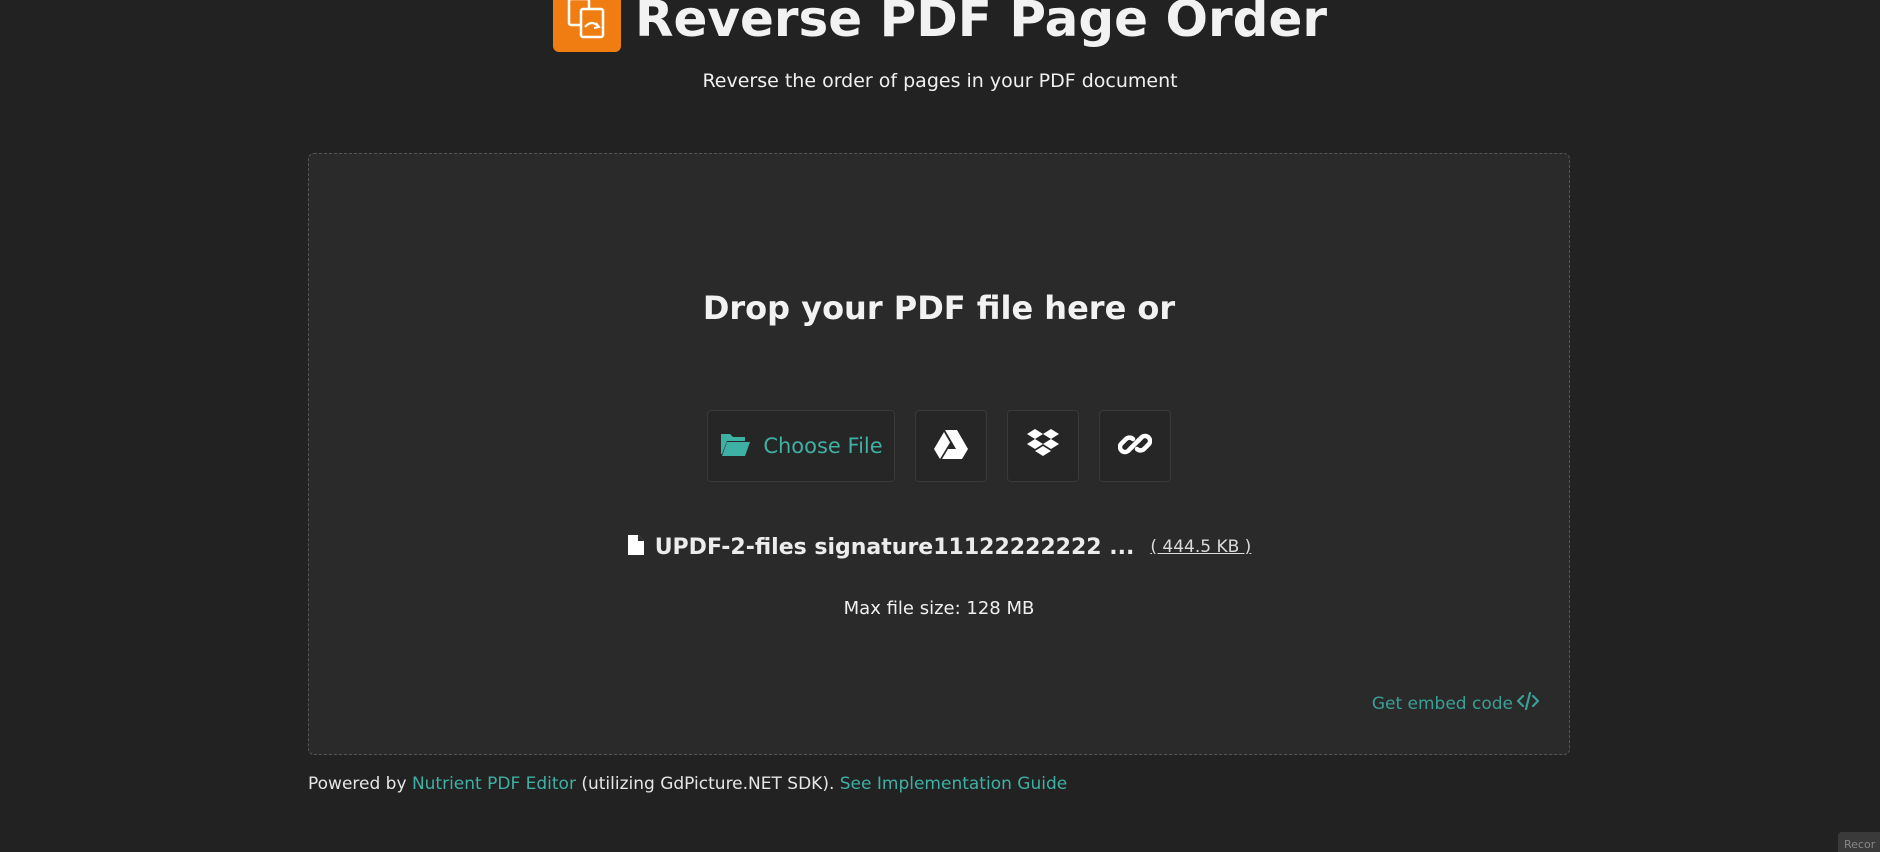 This screenshot has width=1880, height=852. Describe the element at coordinates (981, 24) in the screenshot. I see `page-title: Reverse PDF Page Order` at that location.